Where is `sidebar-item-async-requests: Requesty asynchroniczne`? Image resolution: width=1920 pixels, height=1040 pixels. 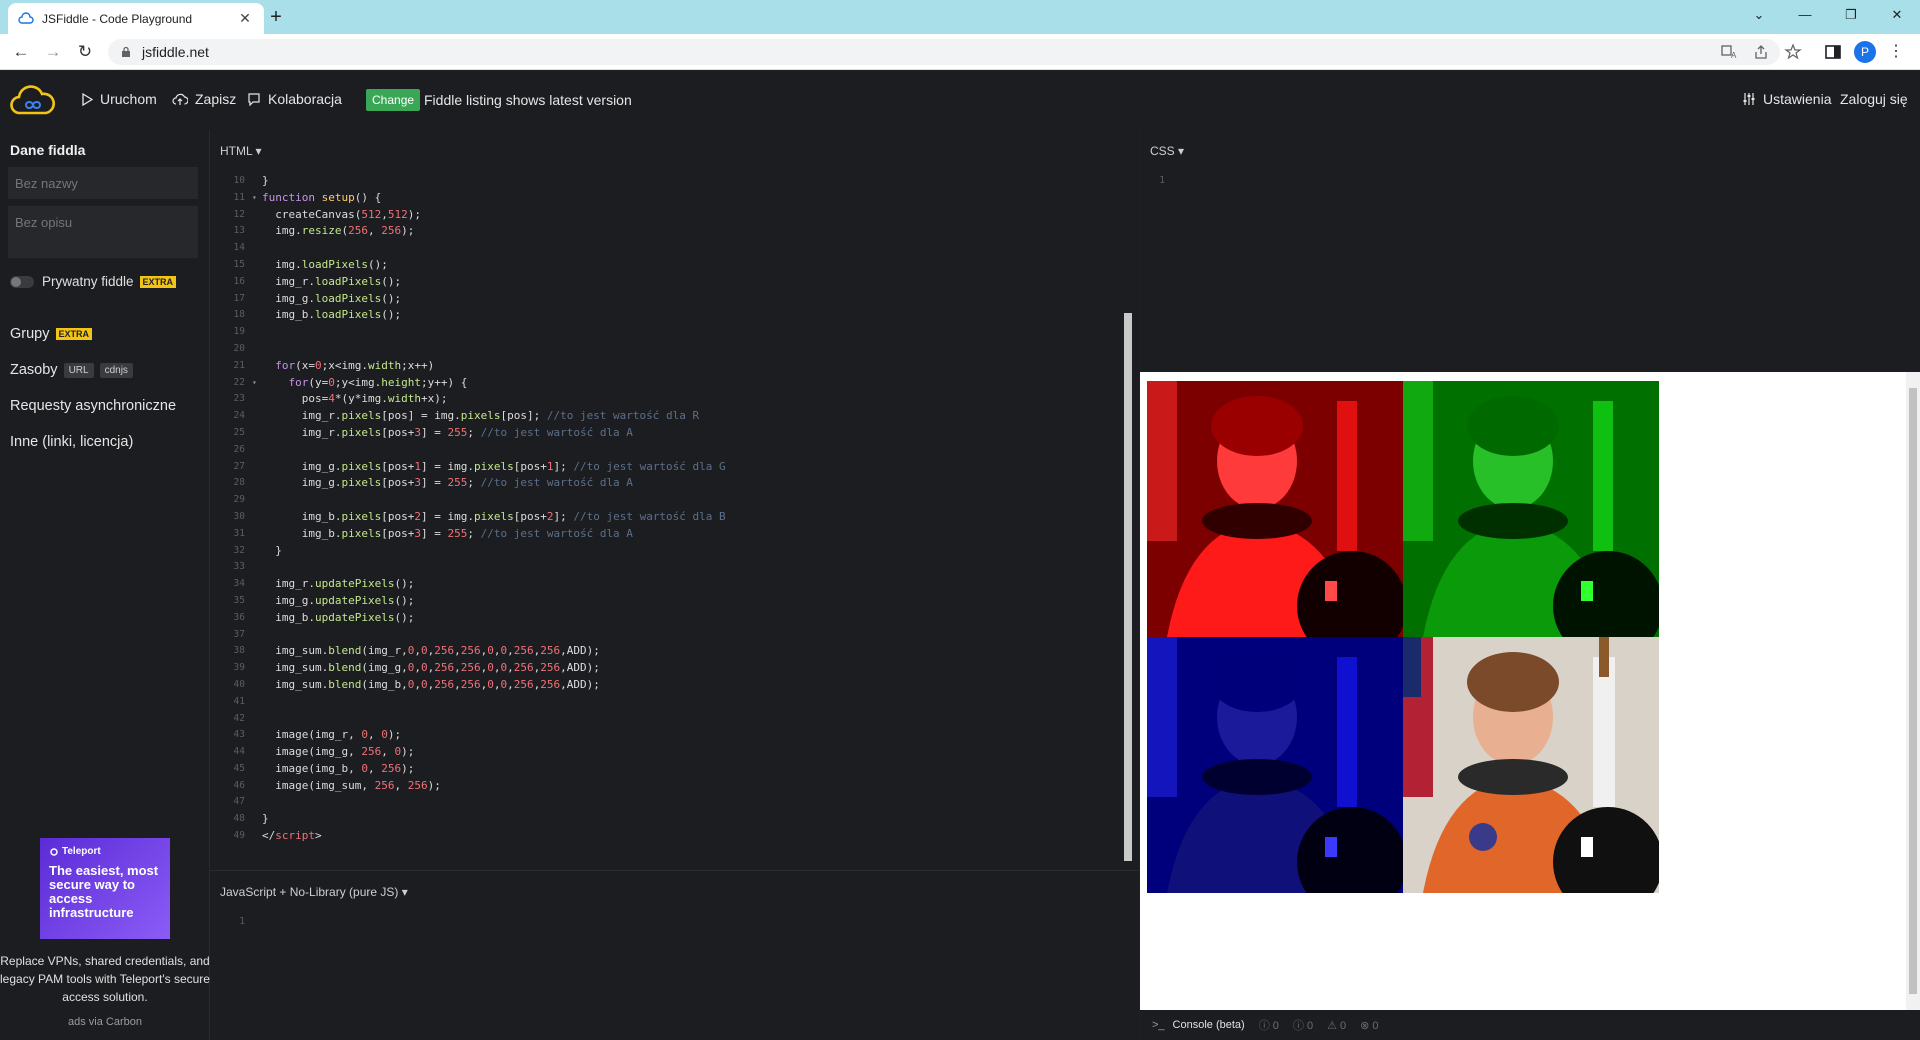
sidebar-item-async-requests: Requesty asynchroniczne is located at coordinates (93, 406).